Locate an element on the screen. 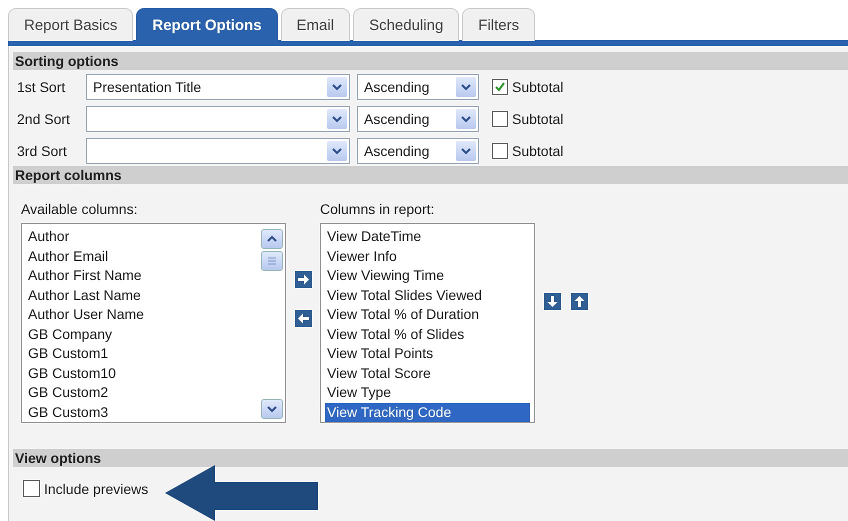 The height and width of the screenshot is (521, 848). scroll-thumb is located at coordinates (272, 261).